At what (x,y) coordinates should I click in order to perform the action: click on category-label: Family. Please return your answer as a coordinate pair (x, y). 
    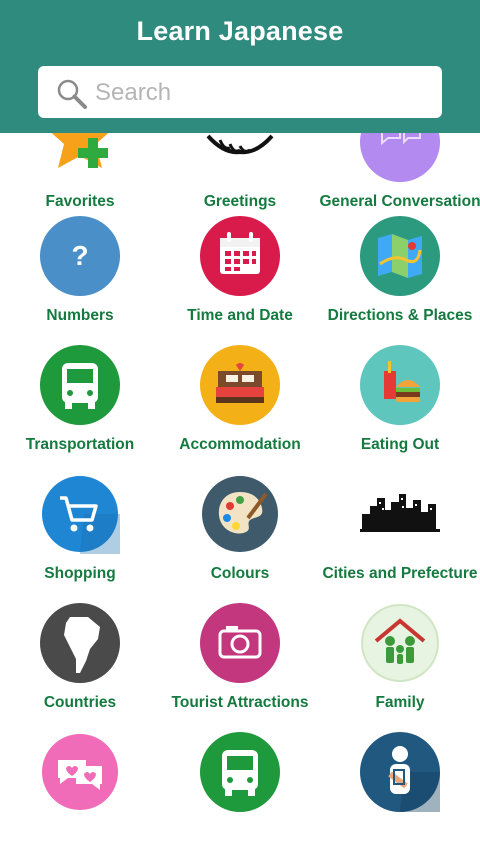
    Looking at the image, I should click on (400, 702).